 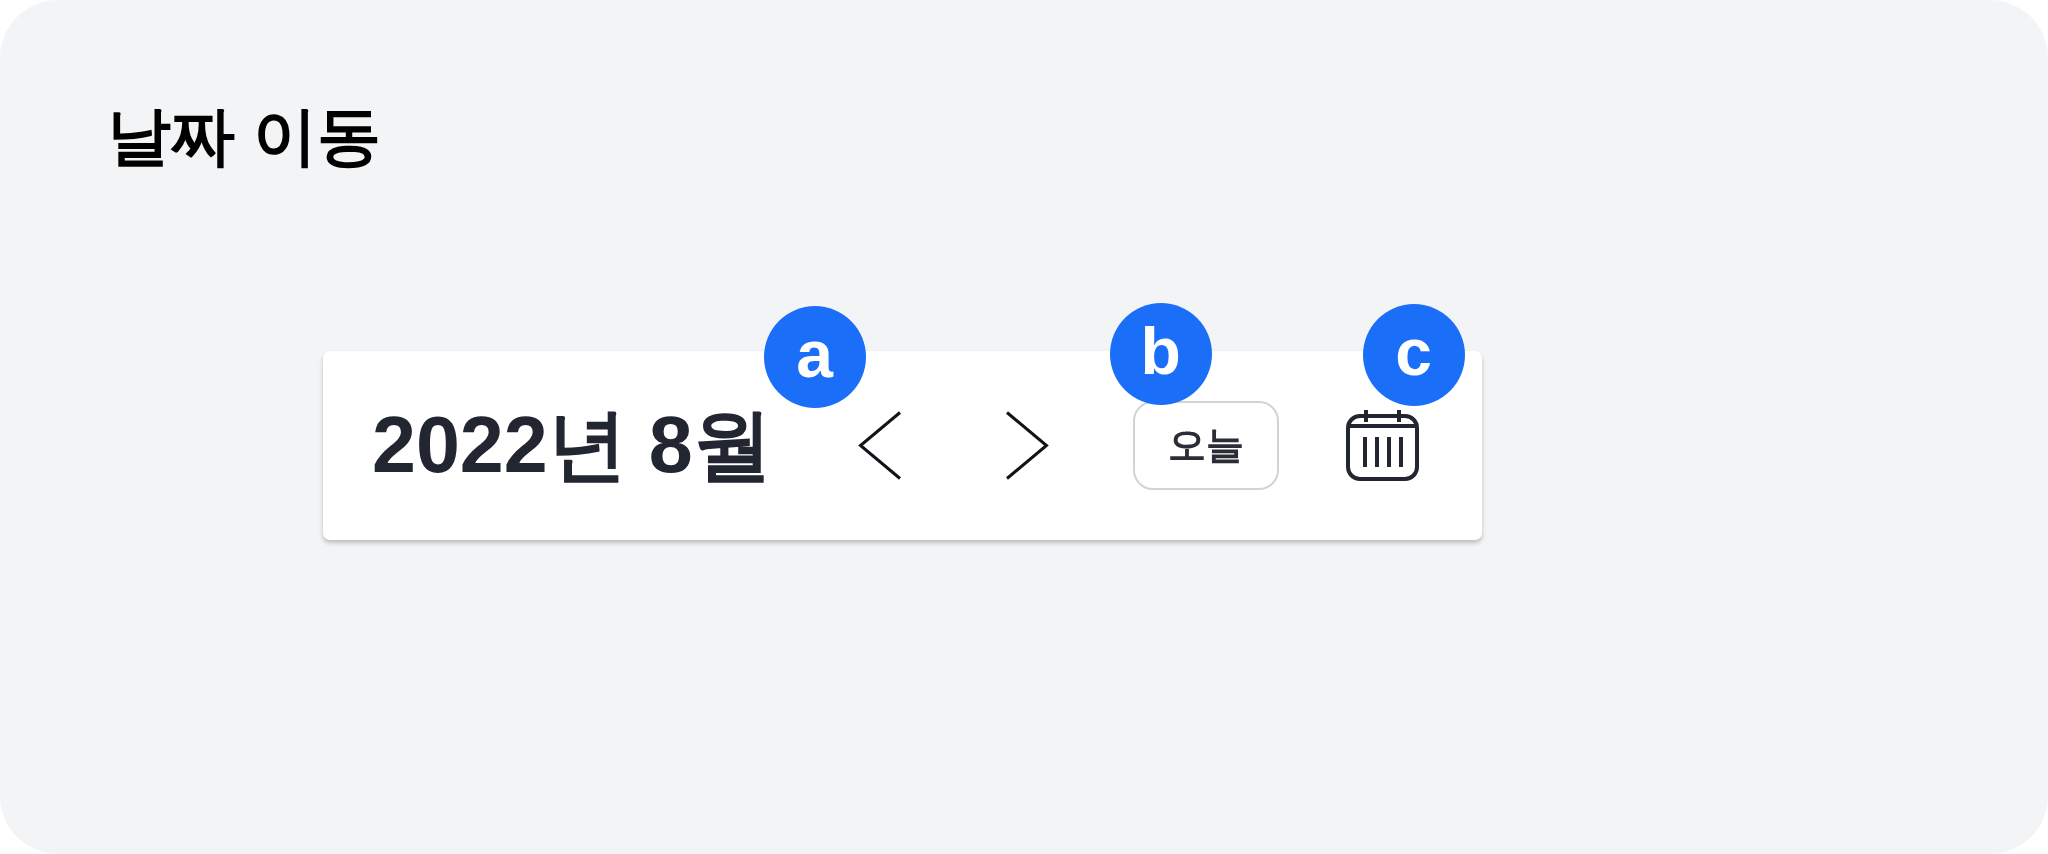 I want to click on marker-badge: c, so click(x=1413, y=354).